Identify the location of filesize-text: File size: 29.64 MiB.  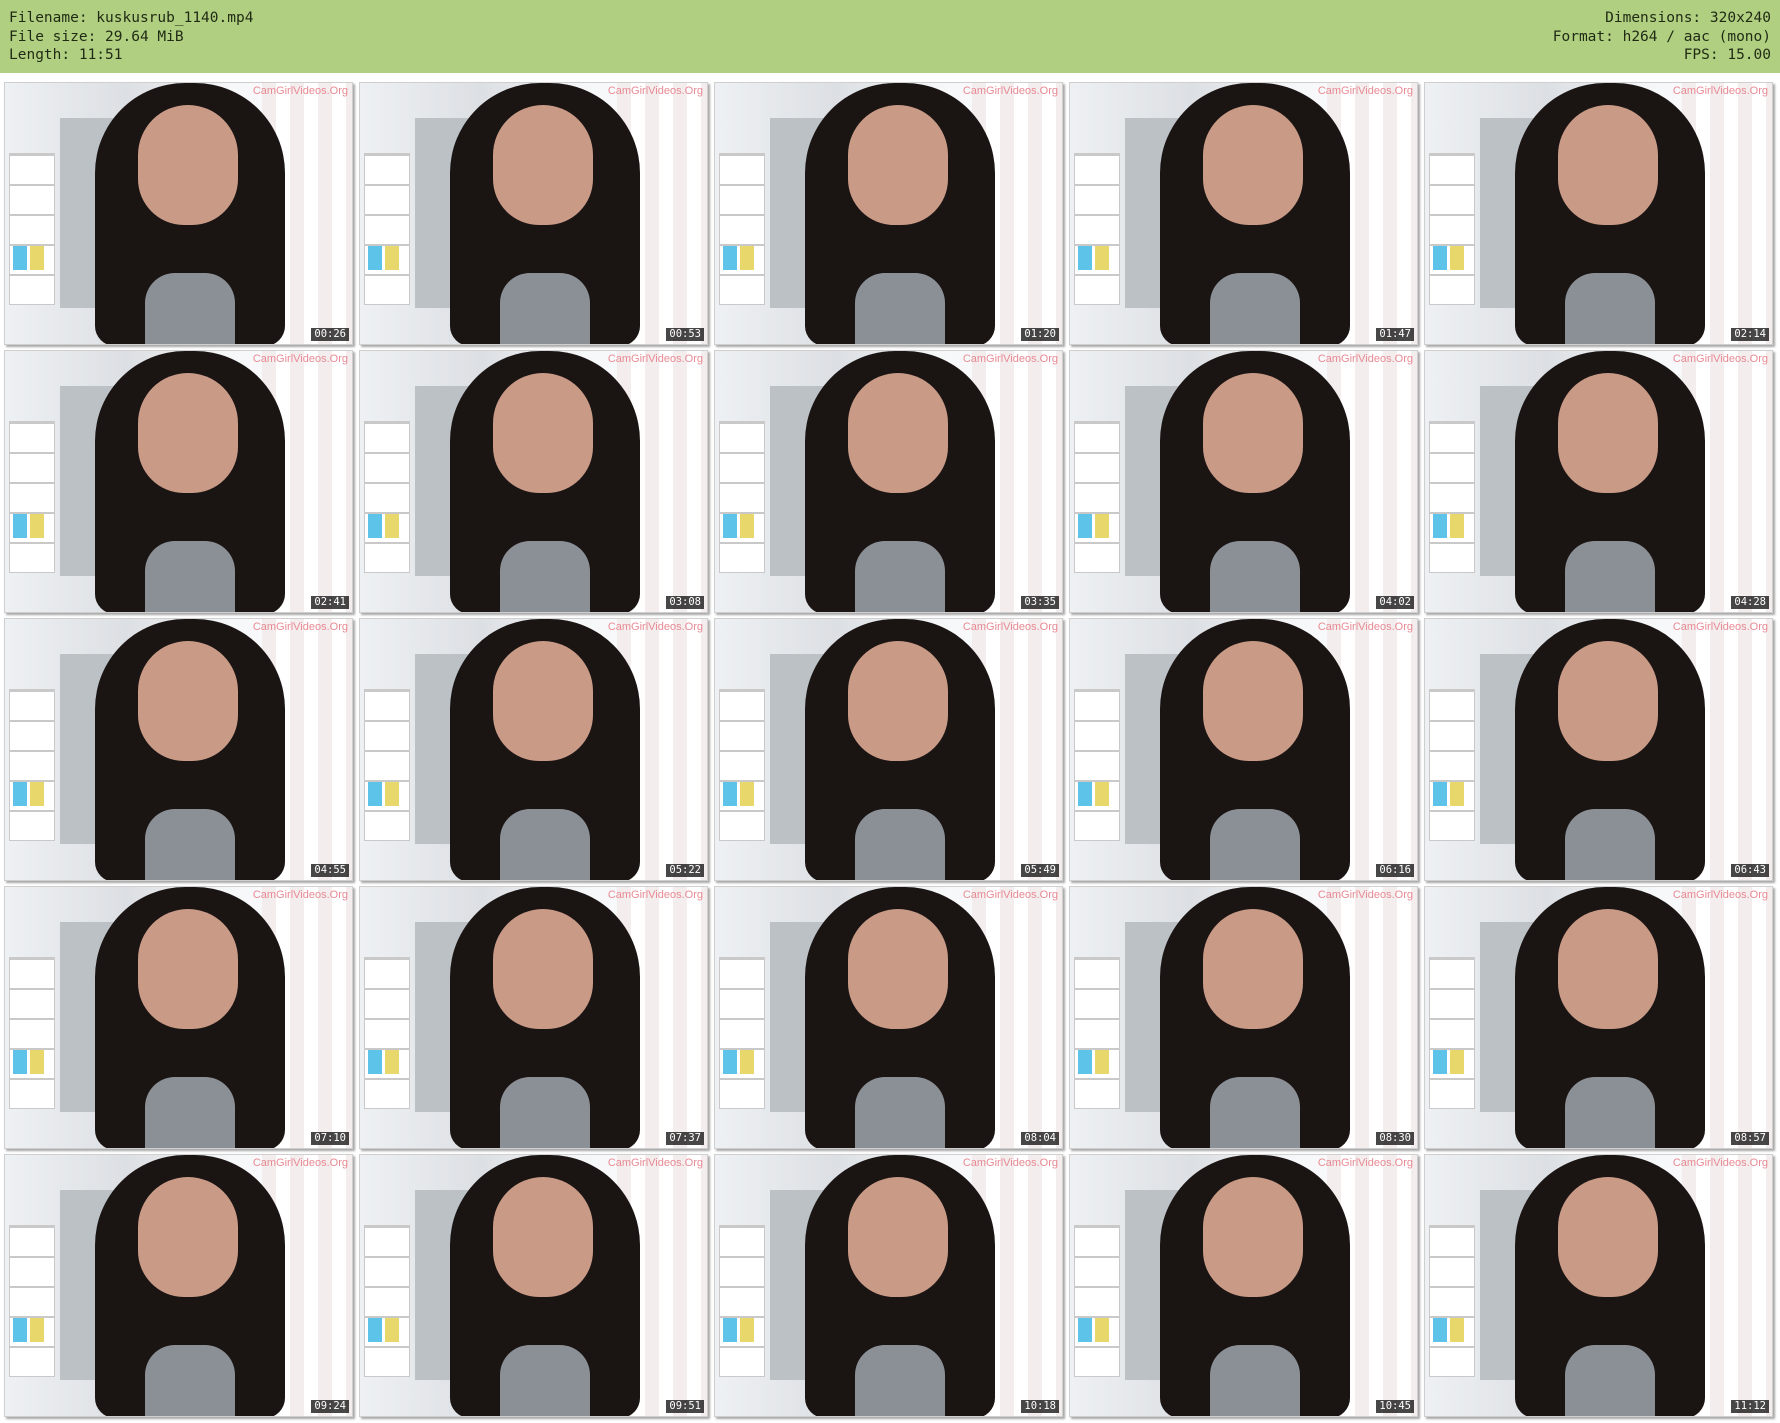
(96, 36).